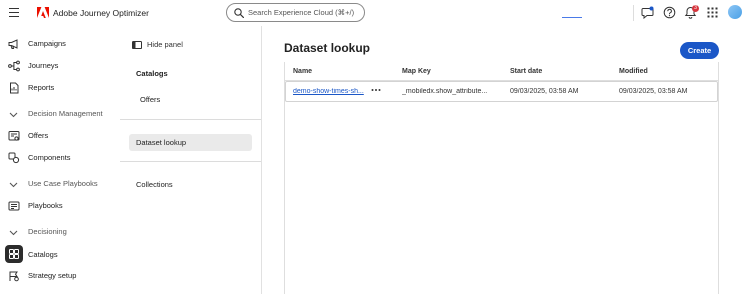 This screenshot has height=294, width=750. I want to click on notification-badge: 3, so click(695, 8).